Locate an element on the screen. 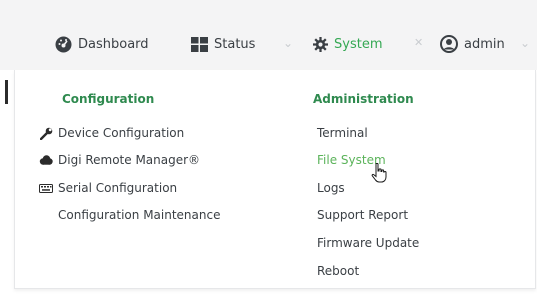 This screenshot has height=303, width=537. nav-status: Status is located at coordinates (223, 44).